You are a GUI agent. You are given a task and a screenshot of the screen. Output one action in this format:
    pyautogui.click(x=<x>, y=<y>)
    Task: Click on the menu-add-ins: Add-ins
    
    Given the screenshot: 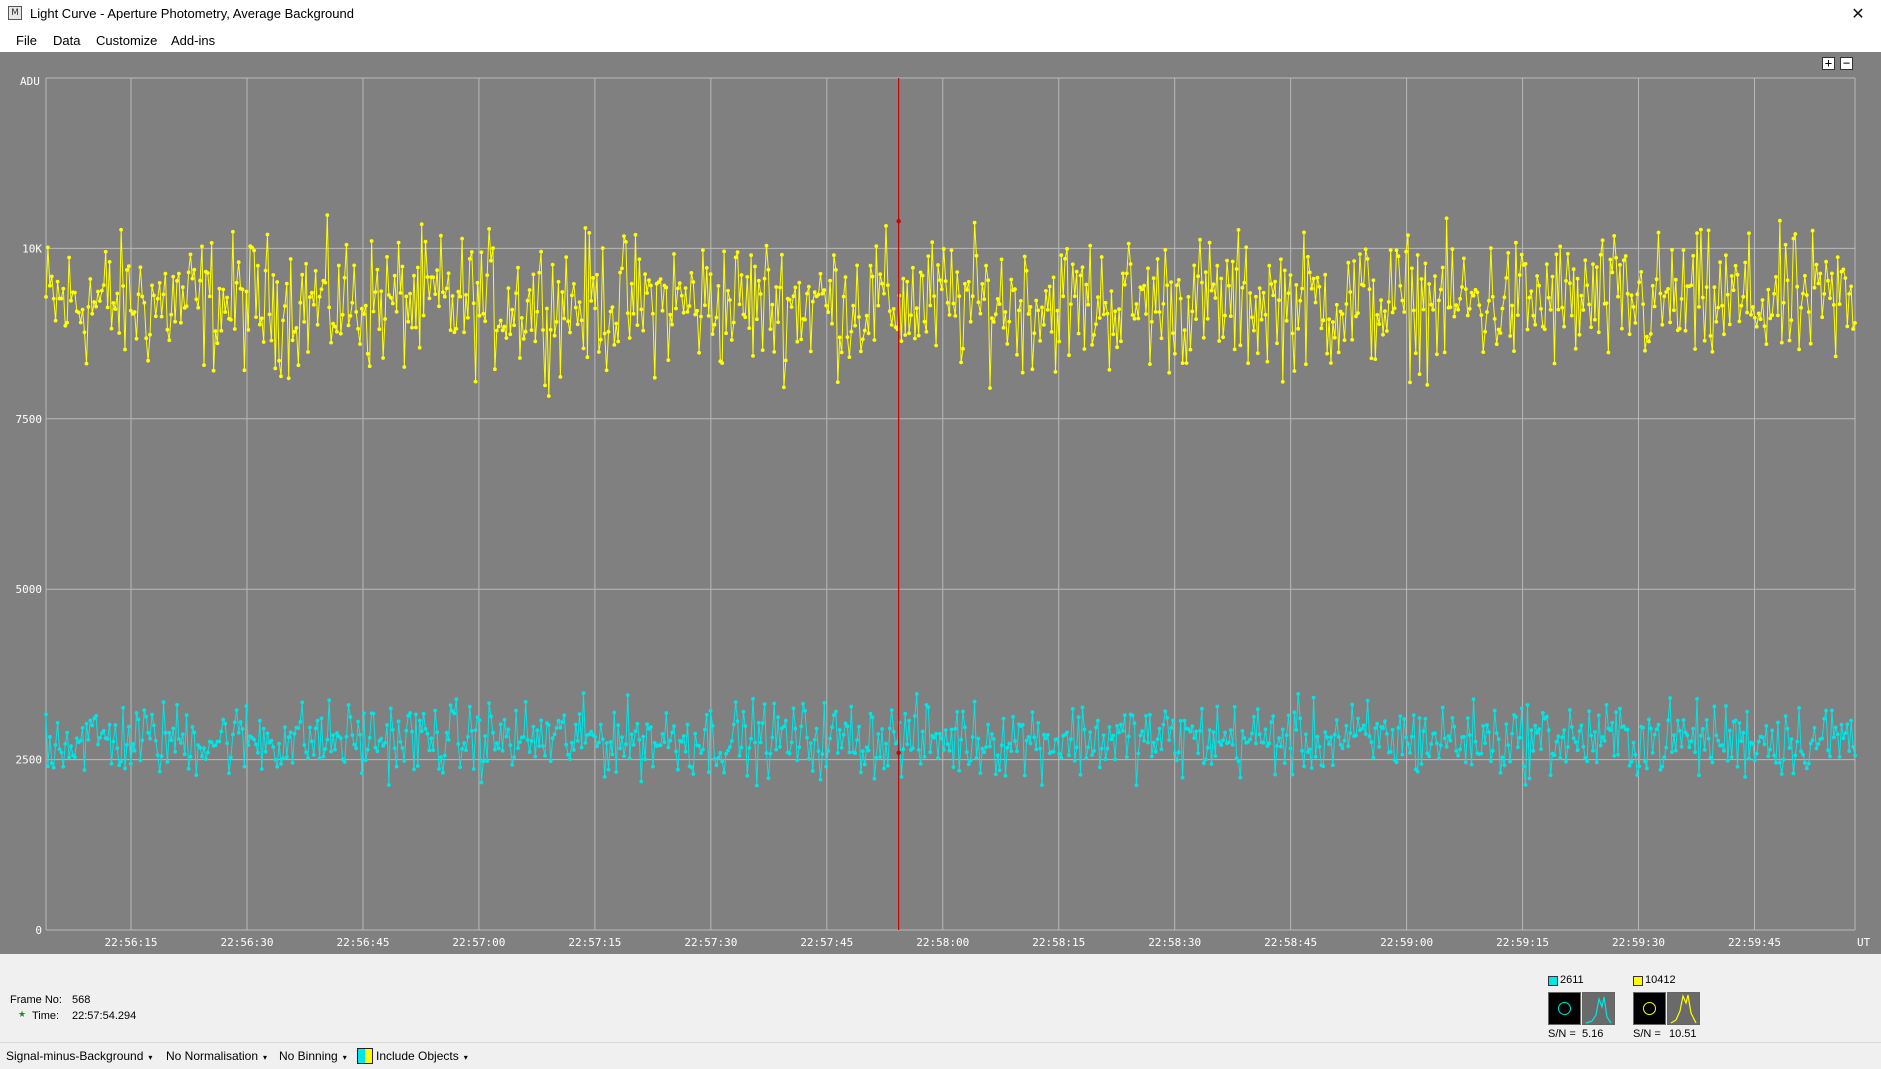 What is the action you would take?
    pyautogui.click(x=193, y=40)
    